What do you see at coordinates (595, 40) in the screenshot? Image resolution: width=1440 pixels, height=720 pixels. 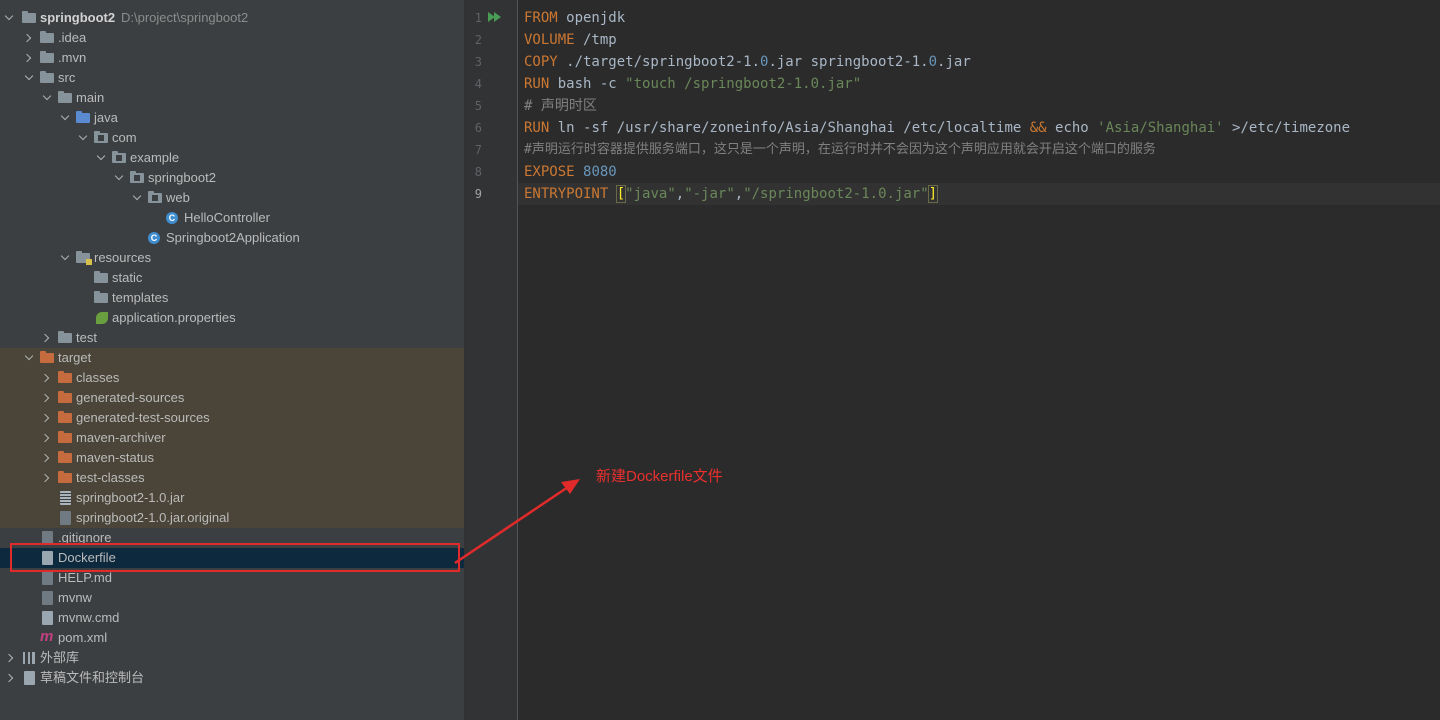 I see `code-token: /tmp` at bounding box center [595, 40].